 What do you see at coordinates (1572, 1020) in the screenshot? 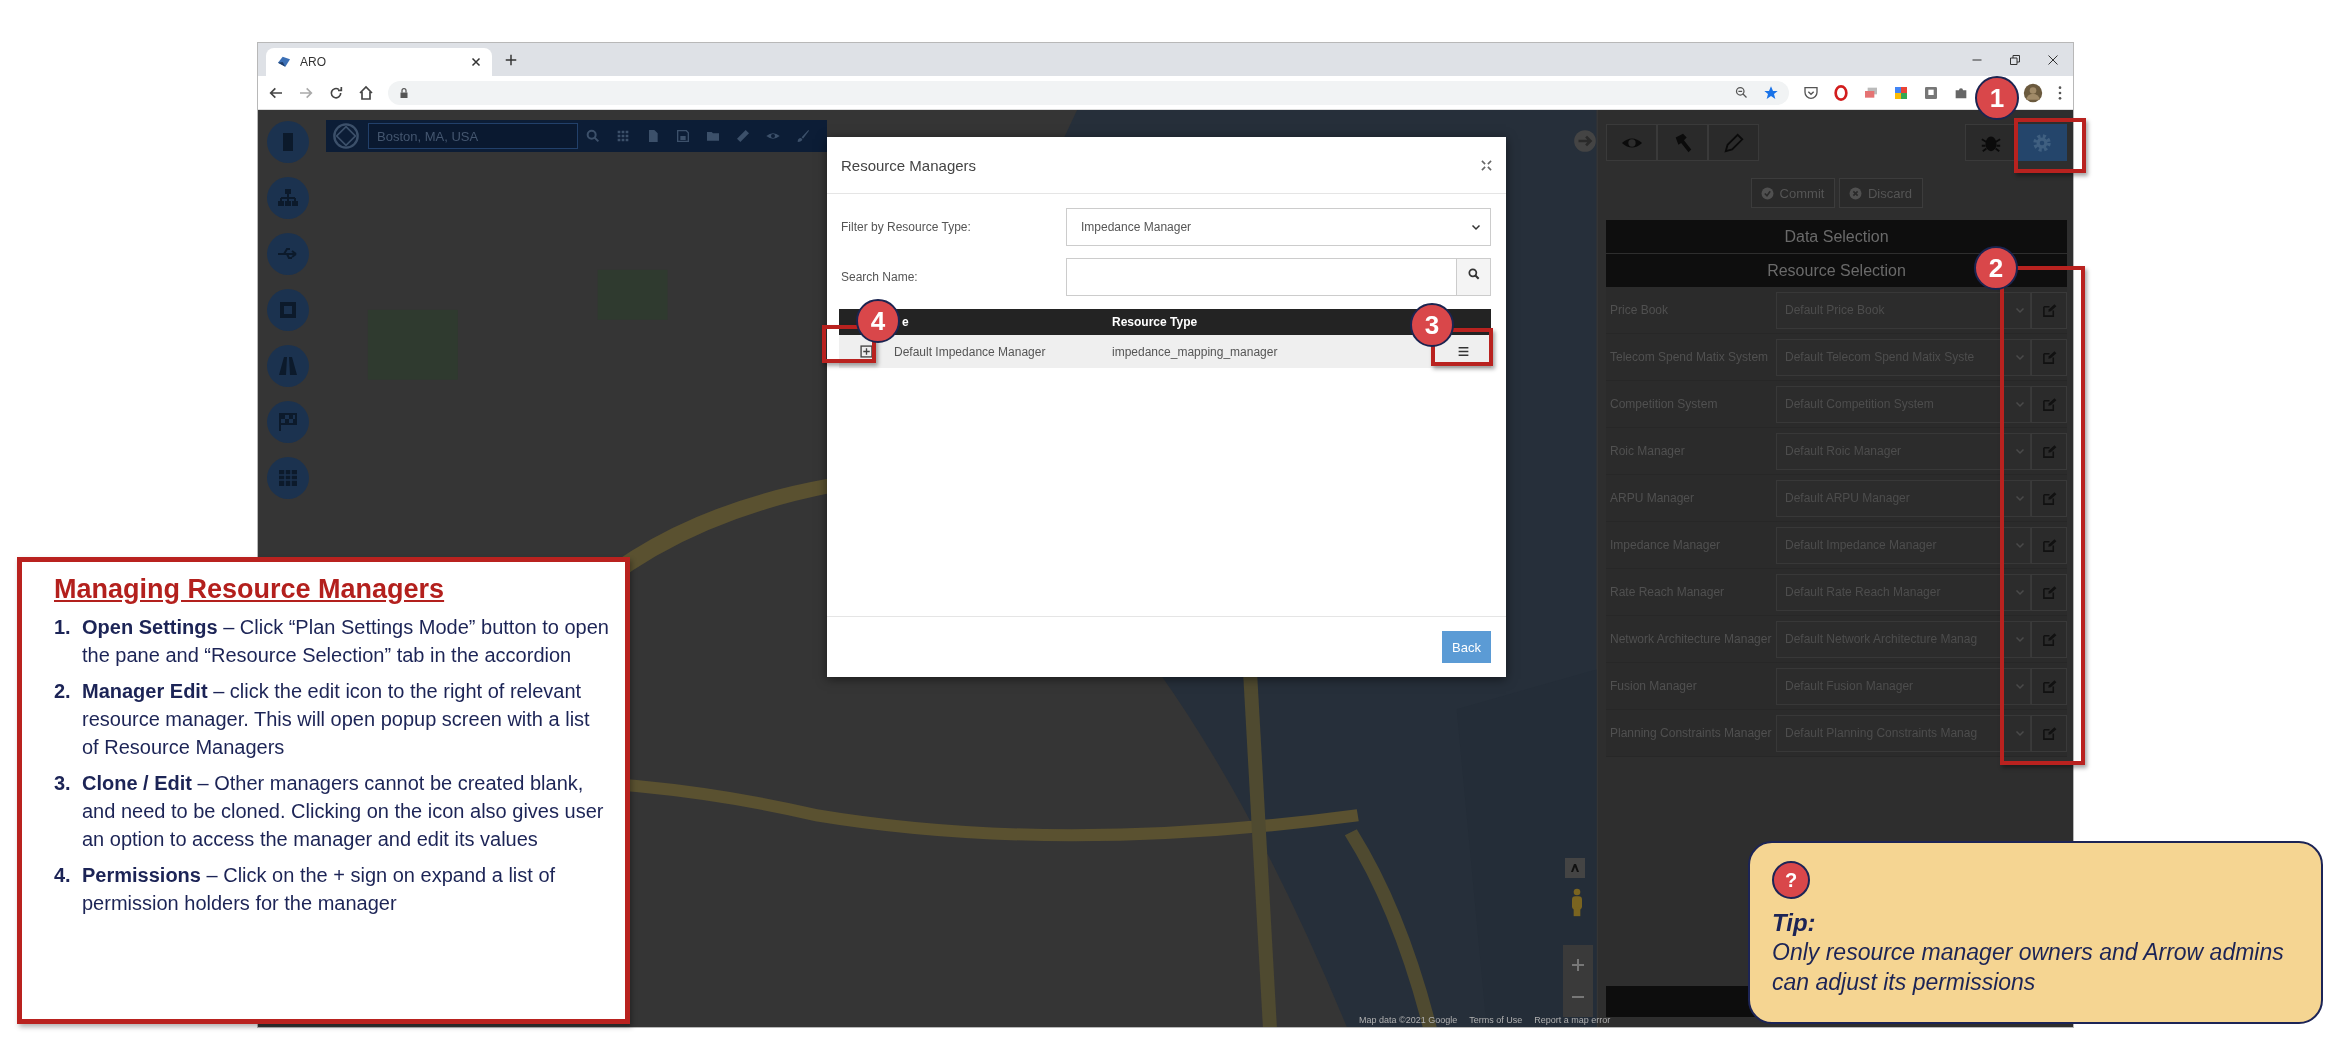
I see `map-link: Report a map error` at bounding box center [1572, 1020].